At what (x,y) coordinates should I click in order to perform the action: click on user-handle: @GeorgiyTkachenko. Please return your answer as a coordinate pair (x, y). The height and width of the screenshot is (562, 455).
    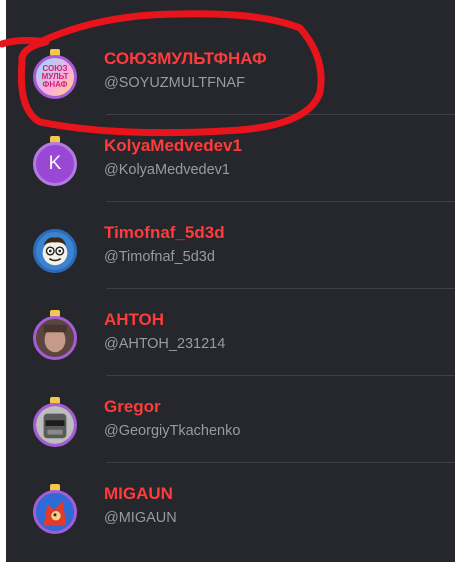
    Looking at the image, I should click on (172, 431).